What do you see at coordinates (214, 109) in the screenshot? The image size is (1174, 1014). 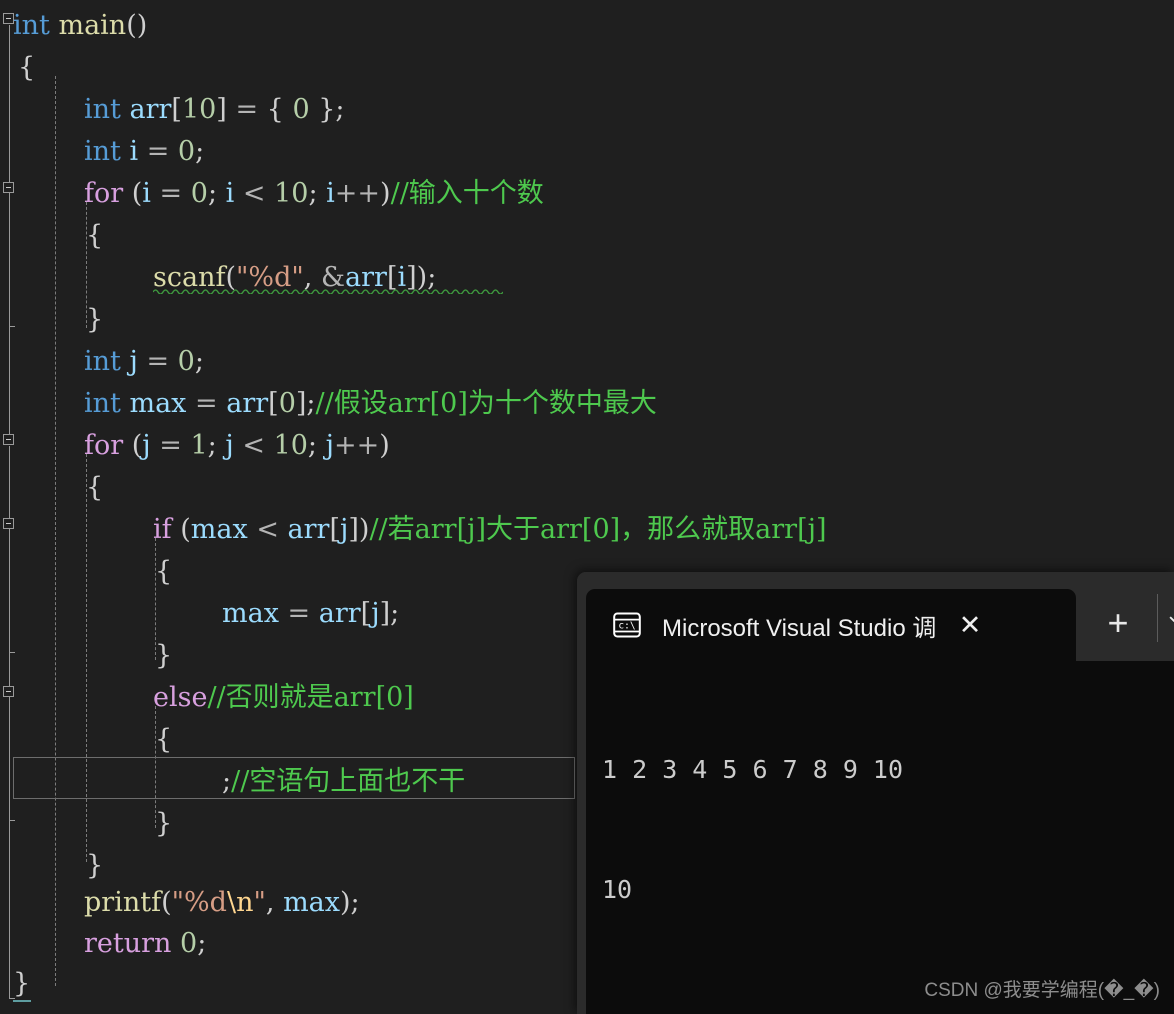 I see `code-line-3: int arr[10] = { 0 };` at bounding box center [214, 109].